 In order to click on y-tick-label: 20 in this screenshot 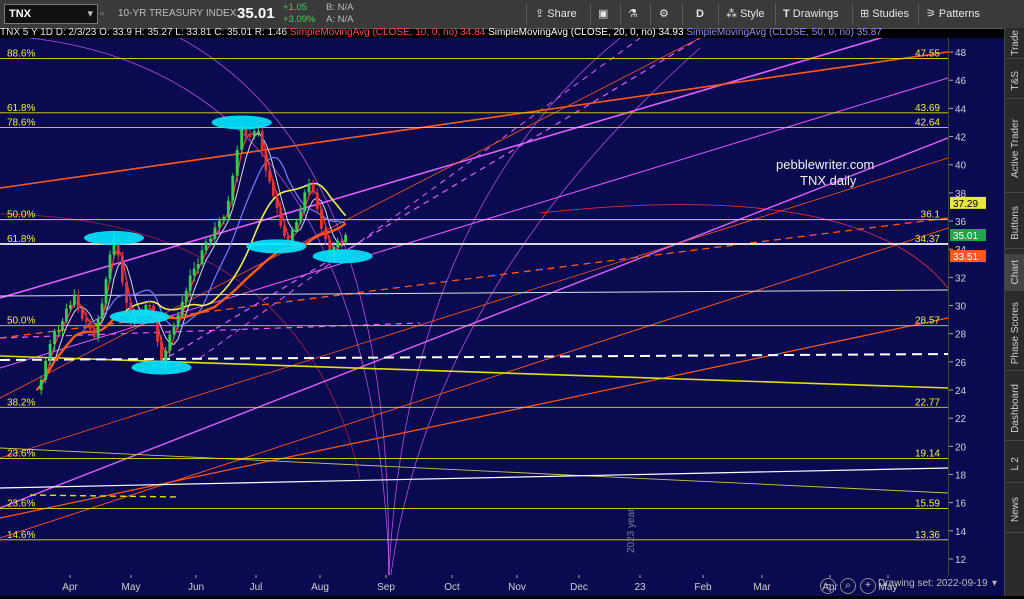, I will do `click(961, 447)`.